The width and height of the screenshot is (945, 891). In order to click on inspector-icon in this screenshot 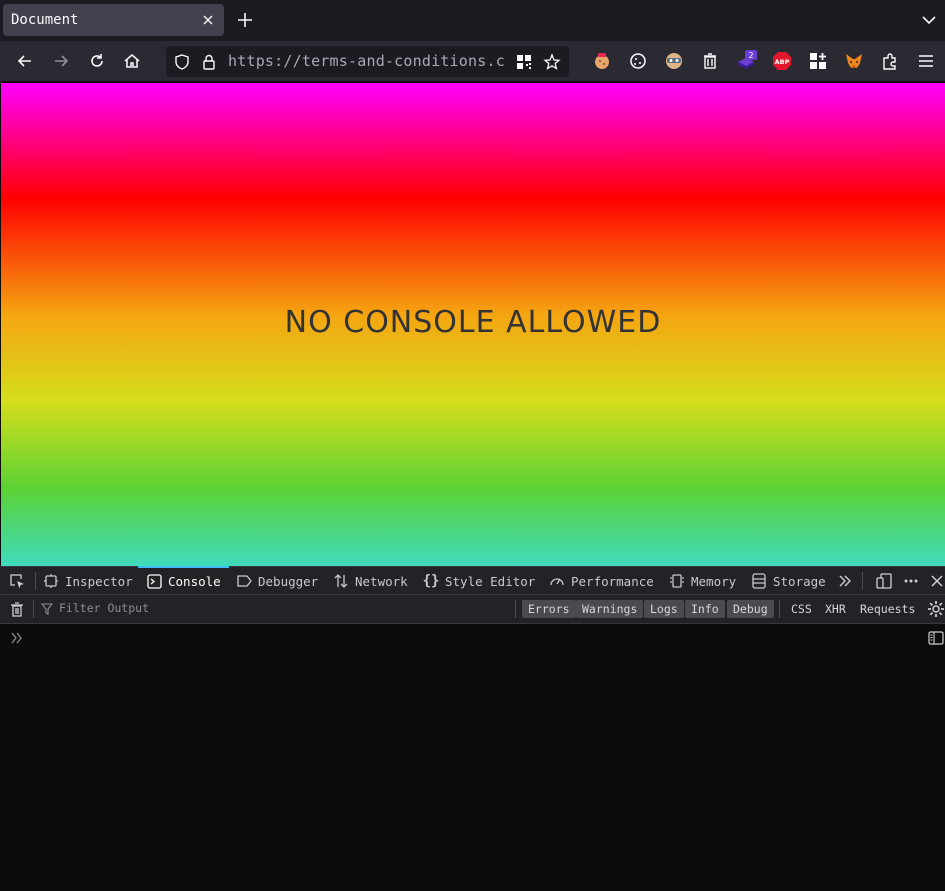, I will do `click(51, 581)`.